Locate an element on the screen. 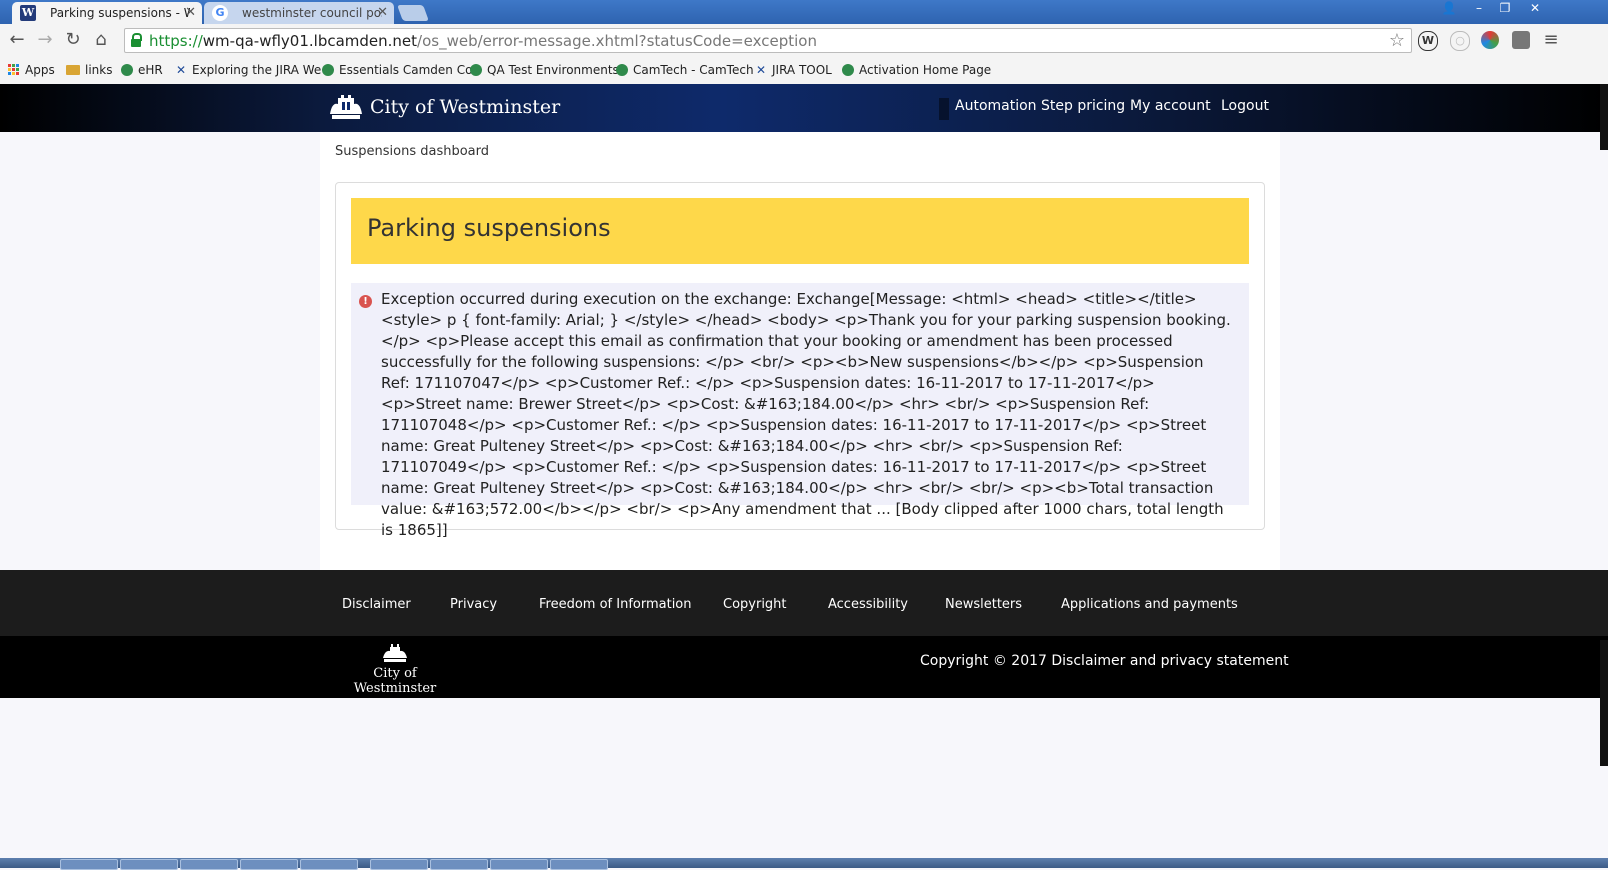  bookmark-star-icon: ☆ is located at coordinates (1397, 40).